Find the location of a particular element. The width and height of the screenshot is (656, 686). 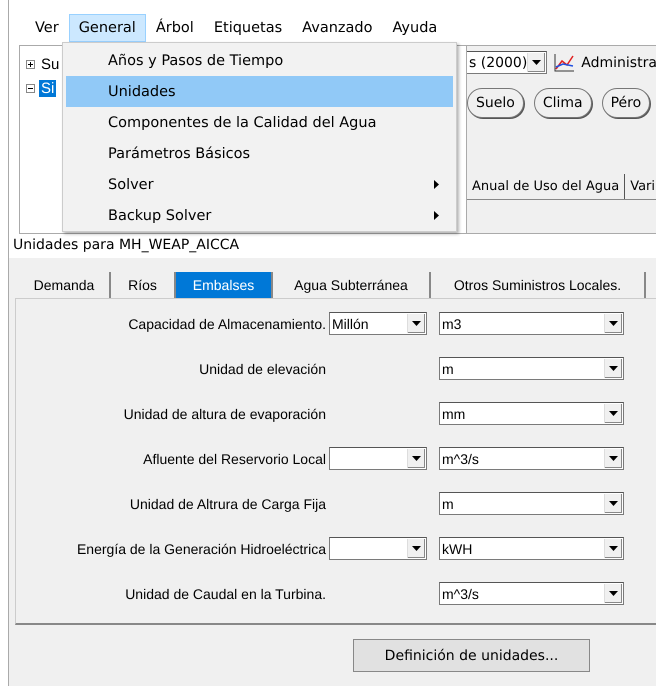

field-label: Unidad de Altrura de Carga Fija is located at coordinates (227, 504).